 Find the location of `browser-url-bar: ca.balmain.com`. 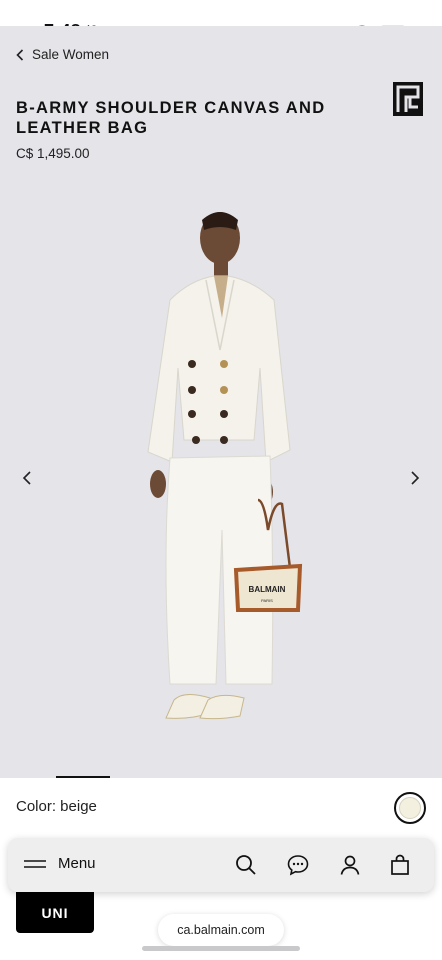

browser-url-bar: ca.balmain.com is located at coordinates (221, 930).